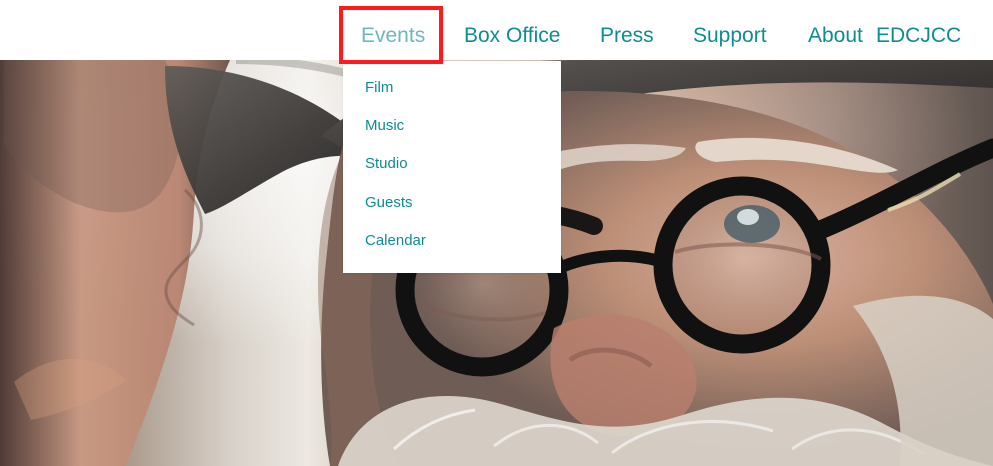  Describe the element at coordinates (384, 126) in the screenshot. I see `dropdown-item-music: Music` at that location.